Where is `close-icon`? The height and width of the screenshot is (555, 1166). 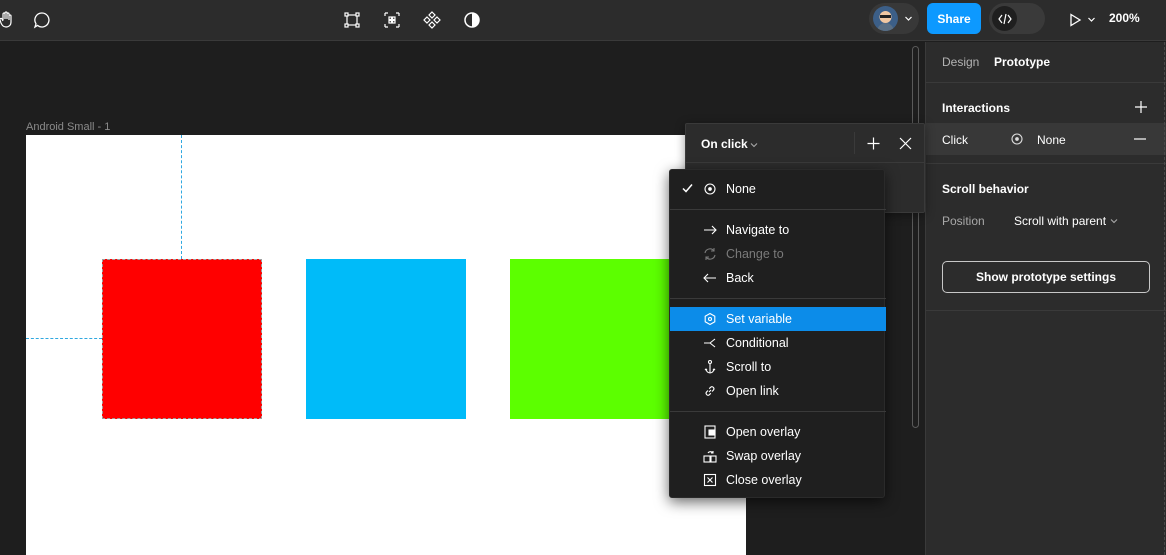
close-icon is located at coordinates (905, 143).